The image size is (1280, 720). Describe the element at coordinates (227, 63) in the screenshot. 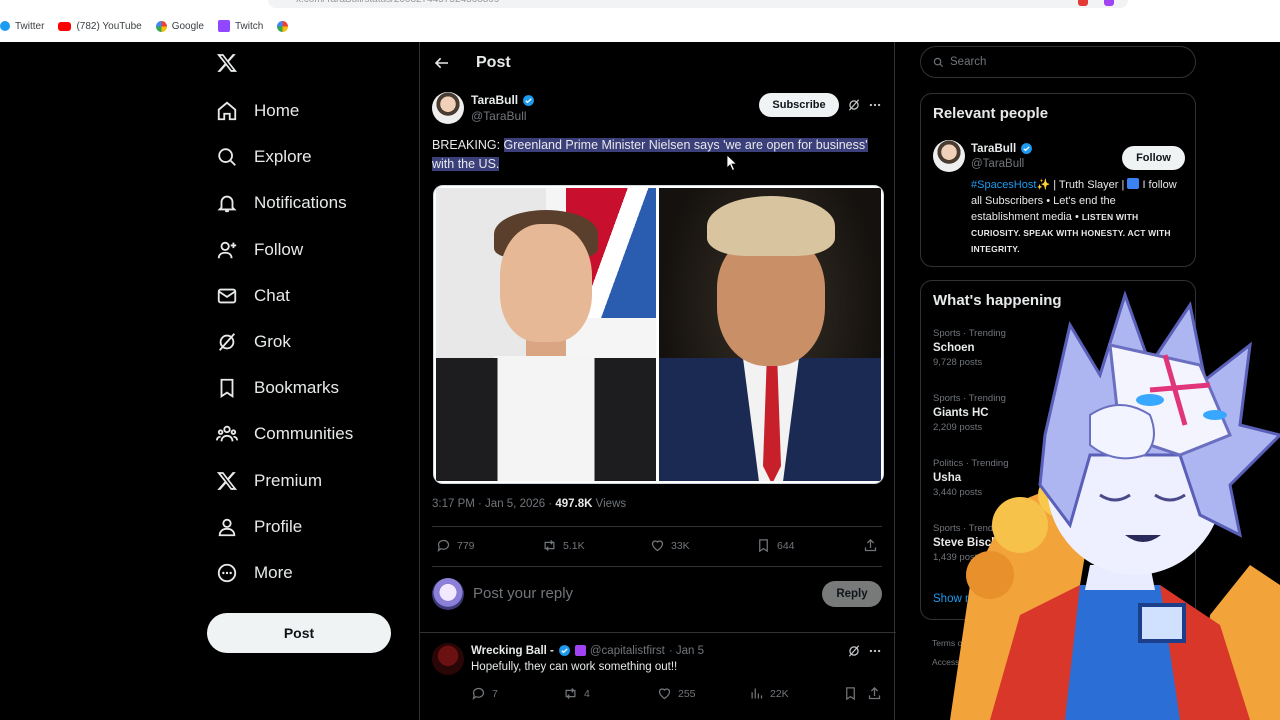

I see `x-logo-icon` at that location.